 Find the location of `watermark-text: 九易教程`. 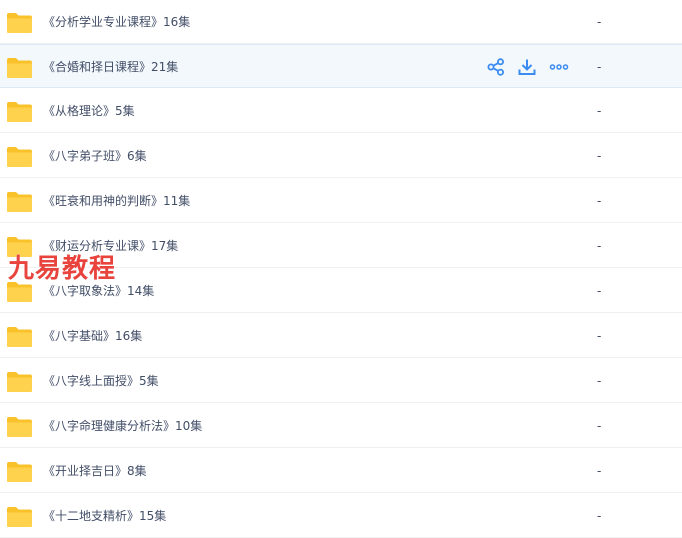

watermark-text: 九易教程 is located at coordinates (62, 269).